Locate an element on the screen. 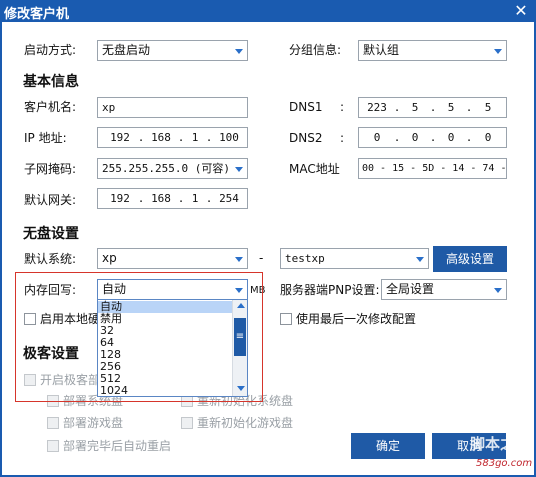 The height and width of the screenshot is (477, 536). default-system-select: xp is located at coordinates (172, 258).